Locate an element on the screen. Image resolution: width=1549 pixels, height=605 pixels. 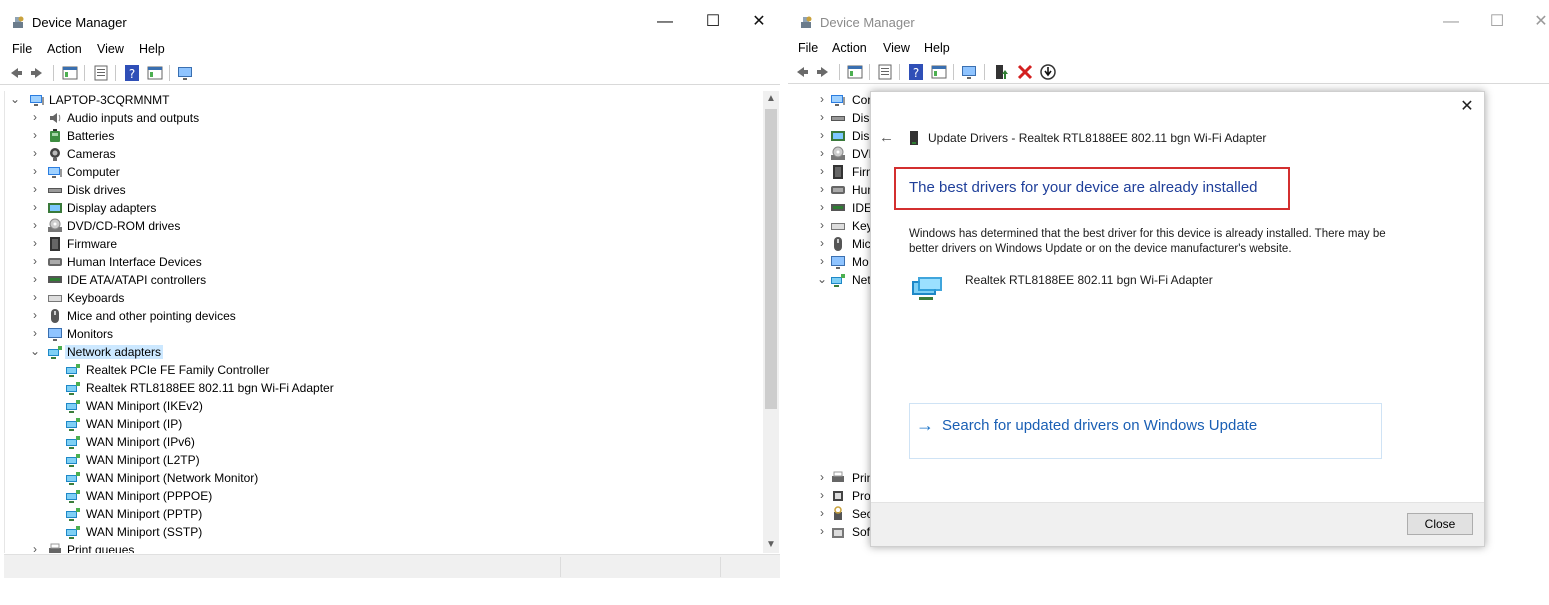
status-separator is located at coordinates (720, 567).